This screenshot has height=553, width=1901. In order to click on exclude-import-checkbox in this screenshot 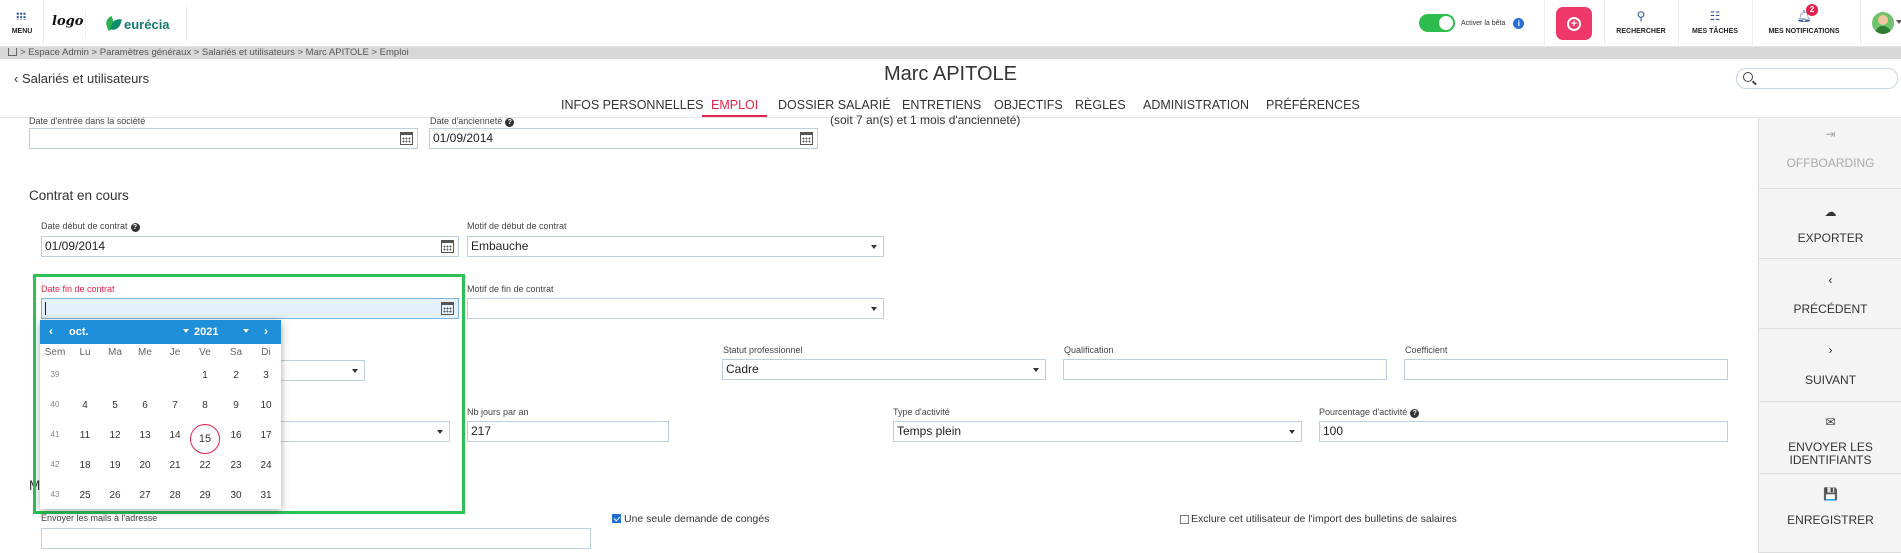, I will do `click(1184, 519)`.